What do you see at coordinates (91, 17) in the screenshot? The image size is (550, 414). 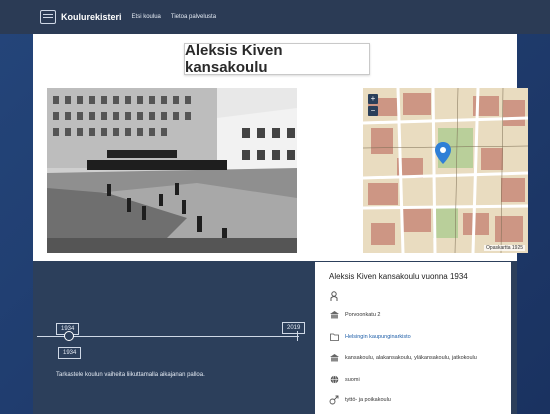 I see `brand-link: Koulurekisteri` at bounding box center [91, 17].